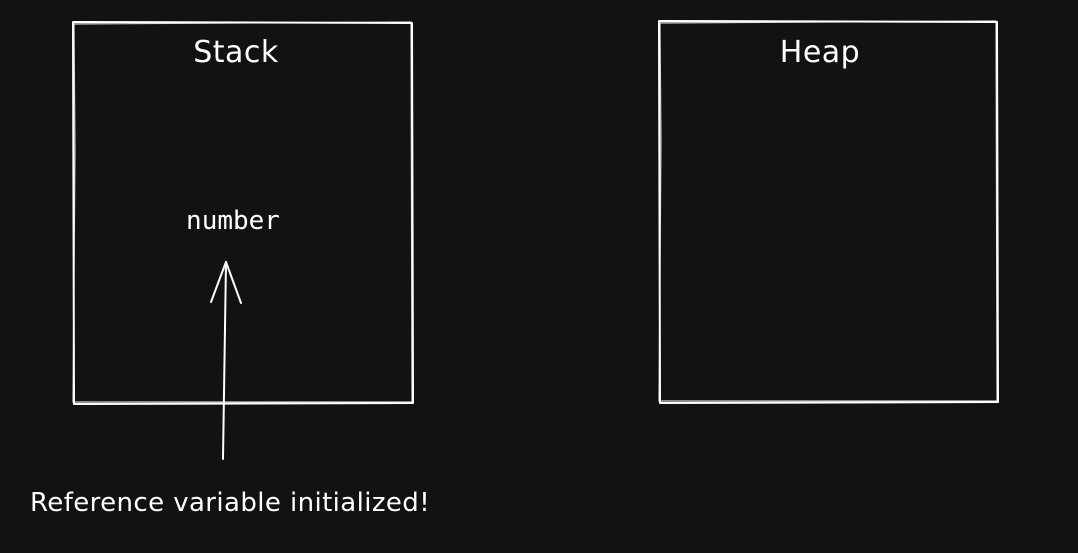 The height and width of the screenshot is (553, 1078). I want to click on variable-name: number, so click(233, 221).